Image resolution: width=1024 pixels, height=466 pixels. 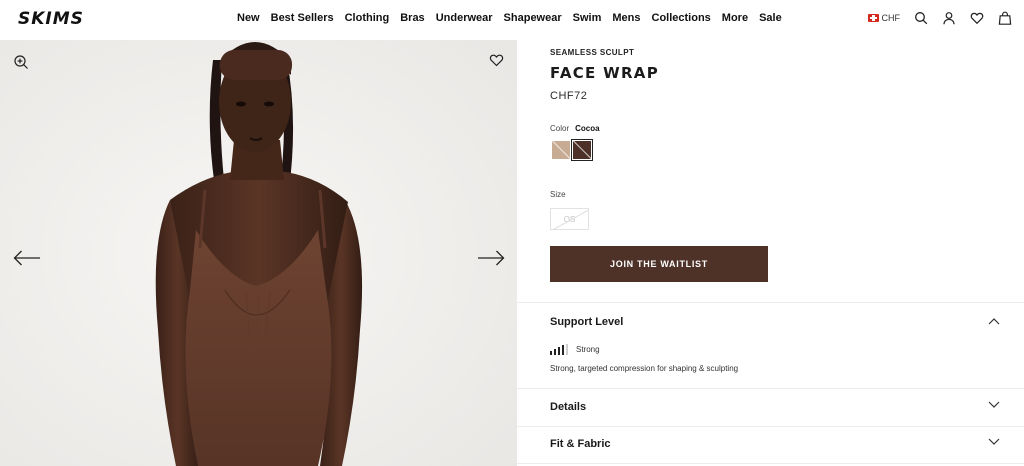 What do you see at coordinates (464, 18) in the screenshot?
I see `nav-item-underwear: Underwear` at bounding box center [464, 18].